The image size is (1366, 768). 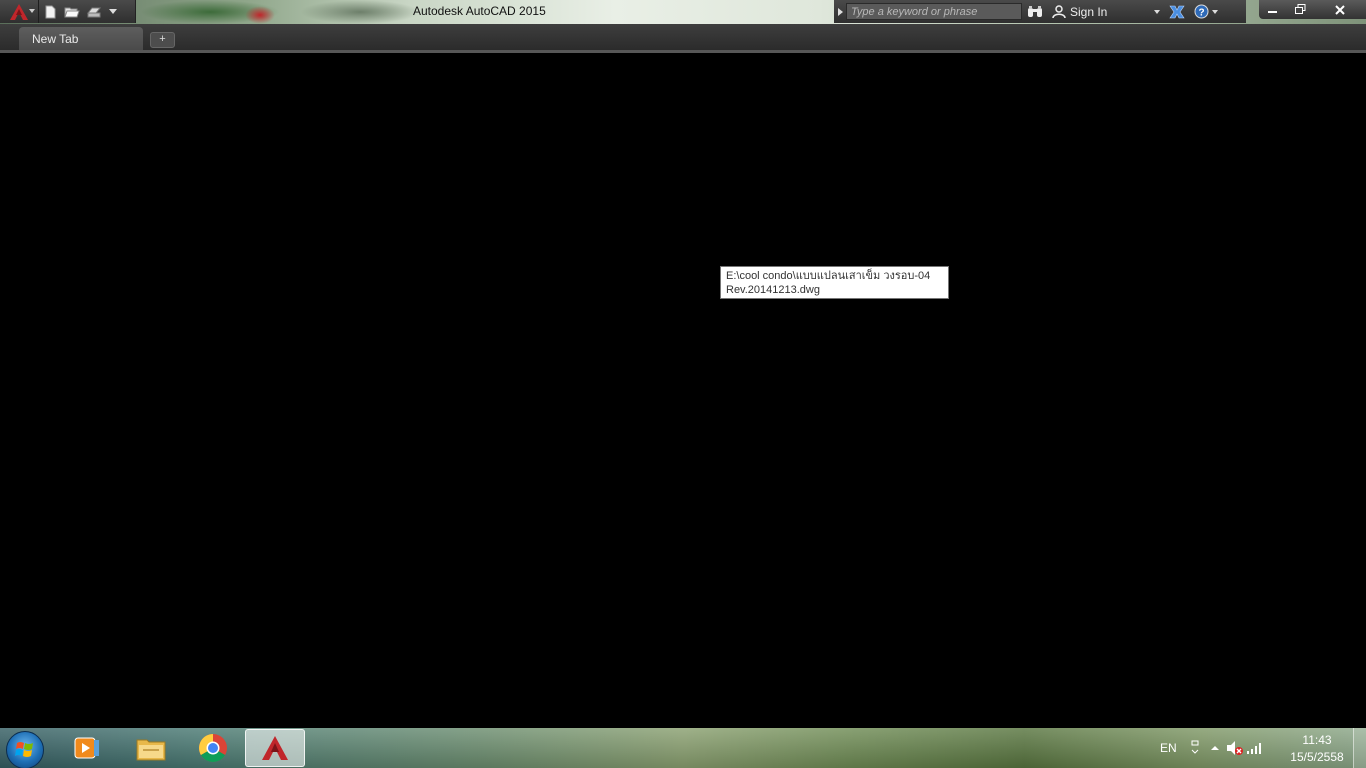 I want to click on new-file-icon, so click(x=50, y=11).